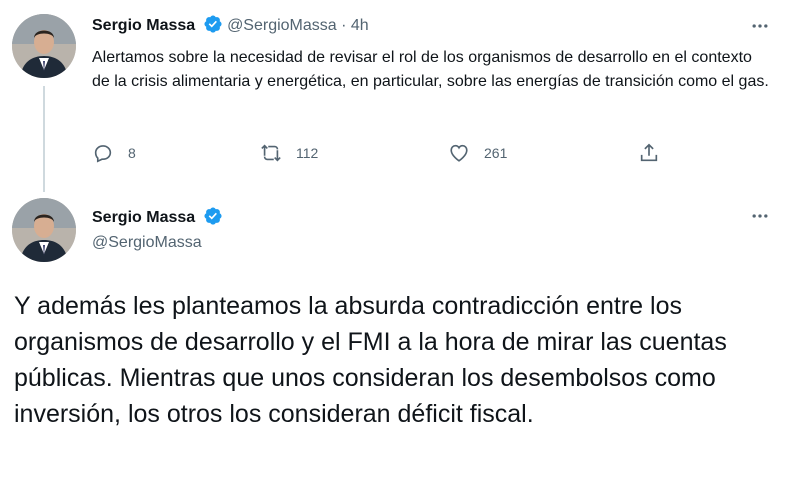 The image size is (800, 482). I want to click on thread-connector-line, so click(44, 139).